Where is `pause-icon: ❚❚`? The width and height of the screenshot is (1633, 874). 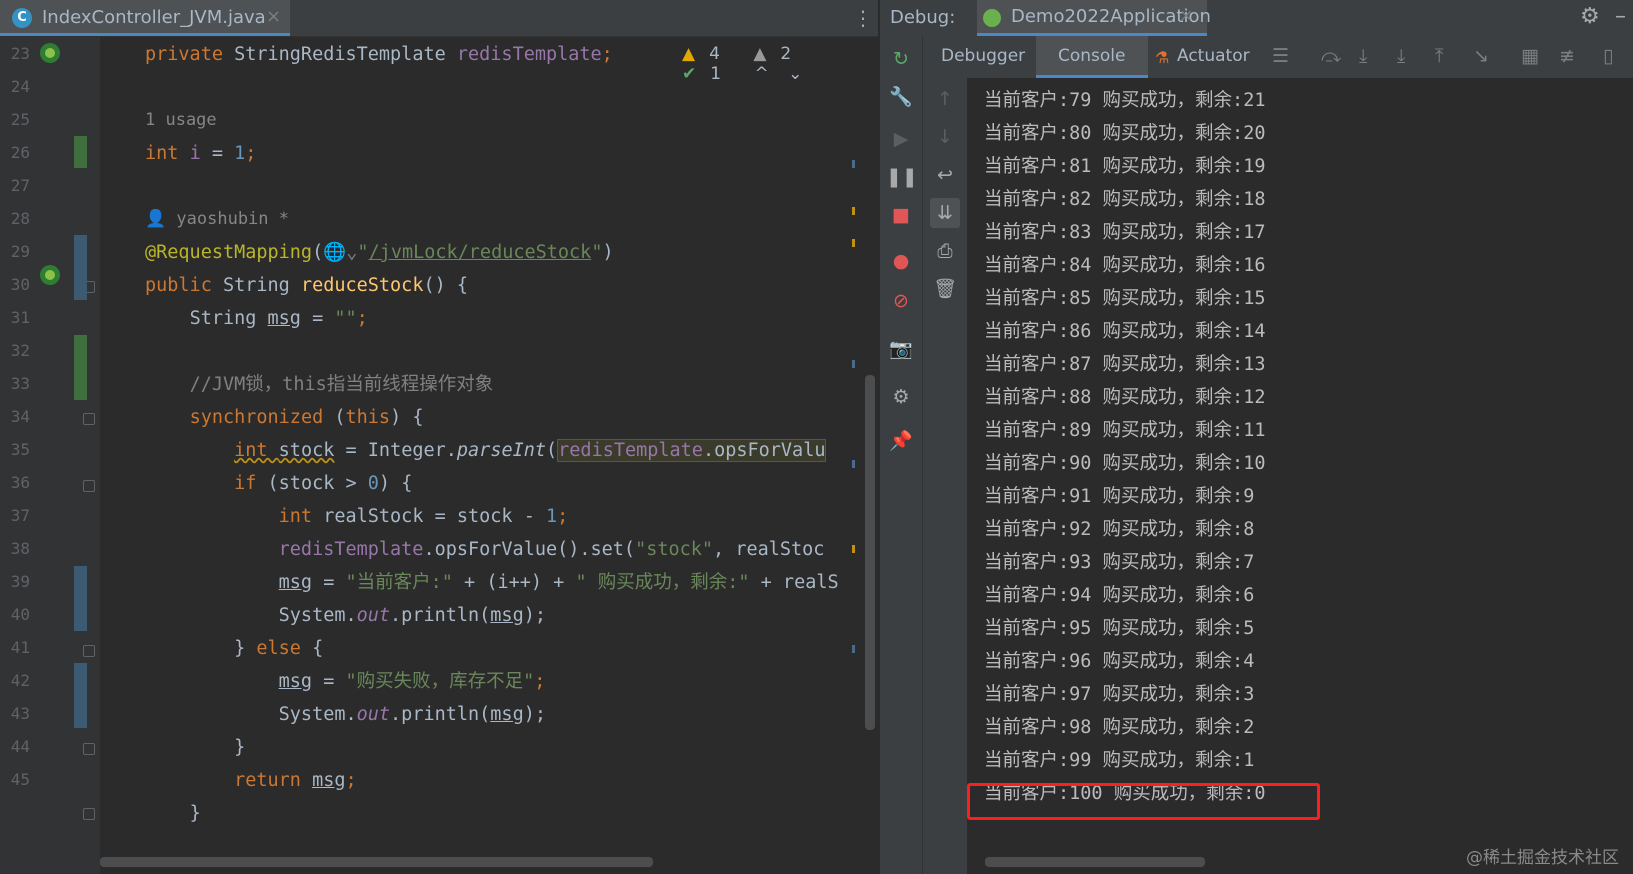 pause-icon: ❚❚ is located at coordinates (902, 177).